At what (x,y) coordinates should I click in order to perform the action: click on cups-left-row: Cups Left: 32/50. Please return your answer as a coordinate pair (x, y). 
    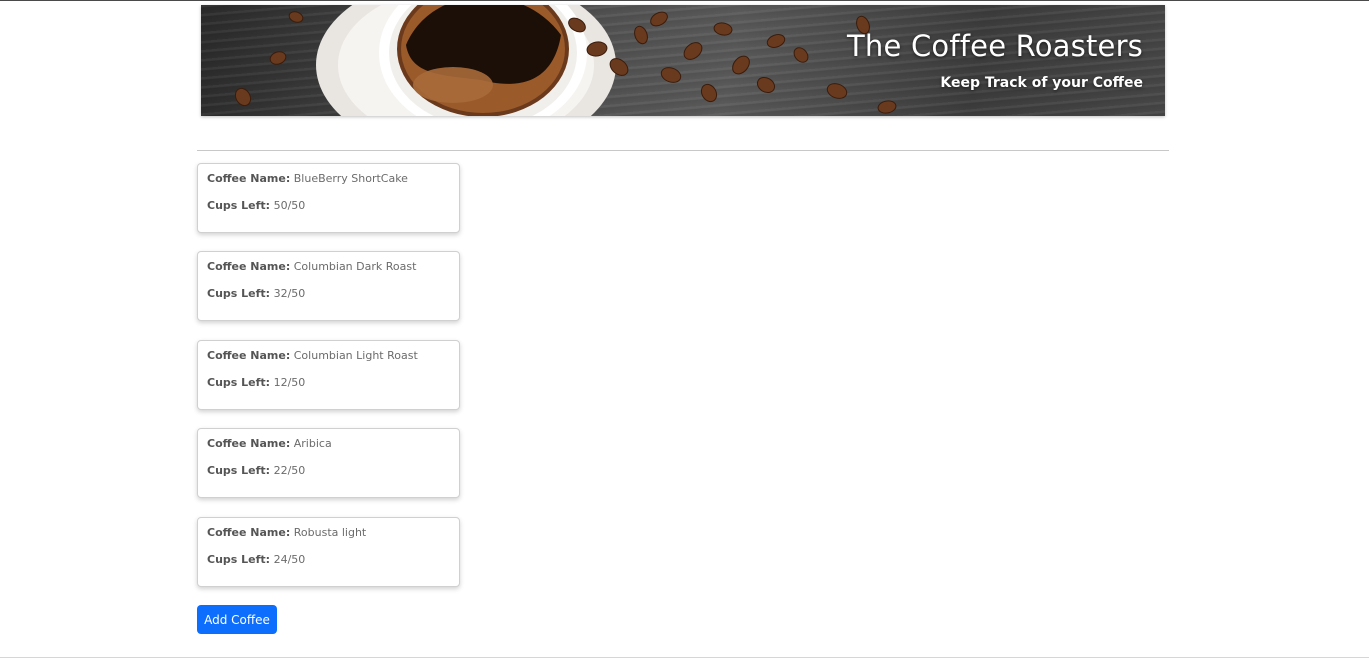
    Looking at the image, I should click on (256, 293).